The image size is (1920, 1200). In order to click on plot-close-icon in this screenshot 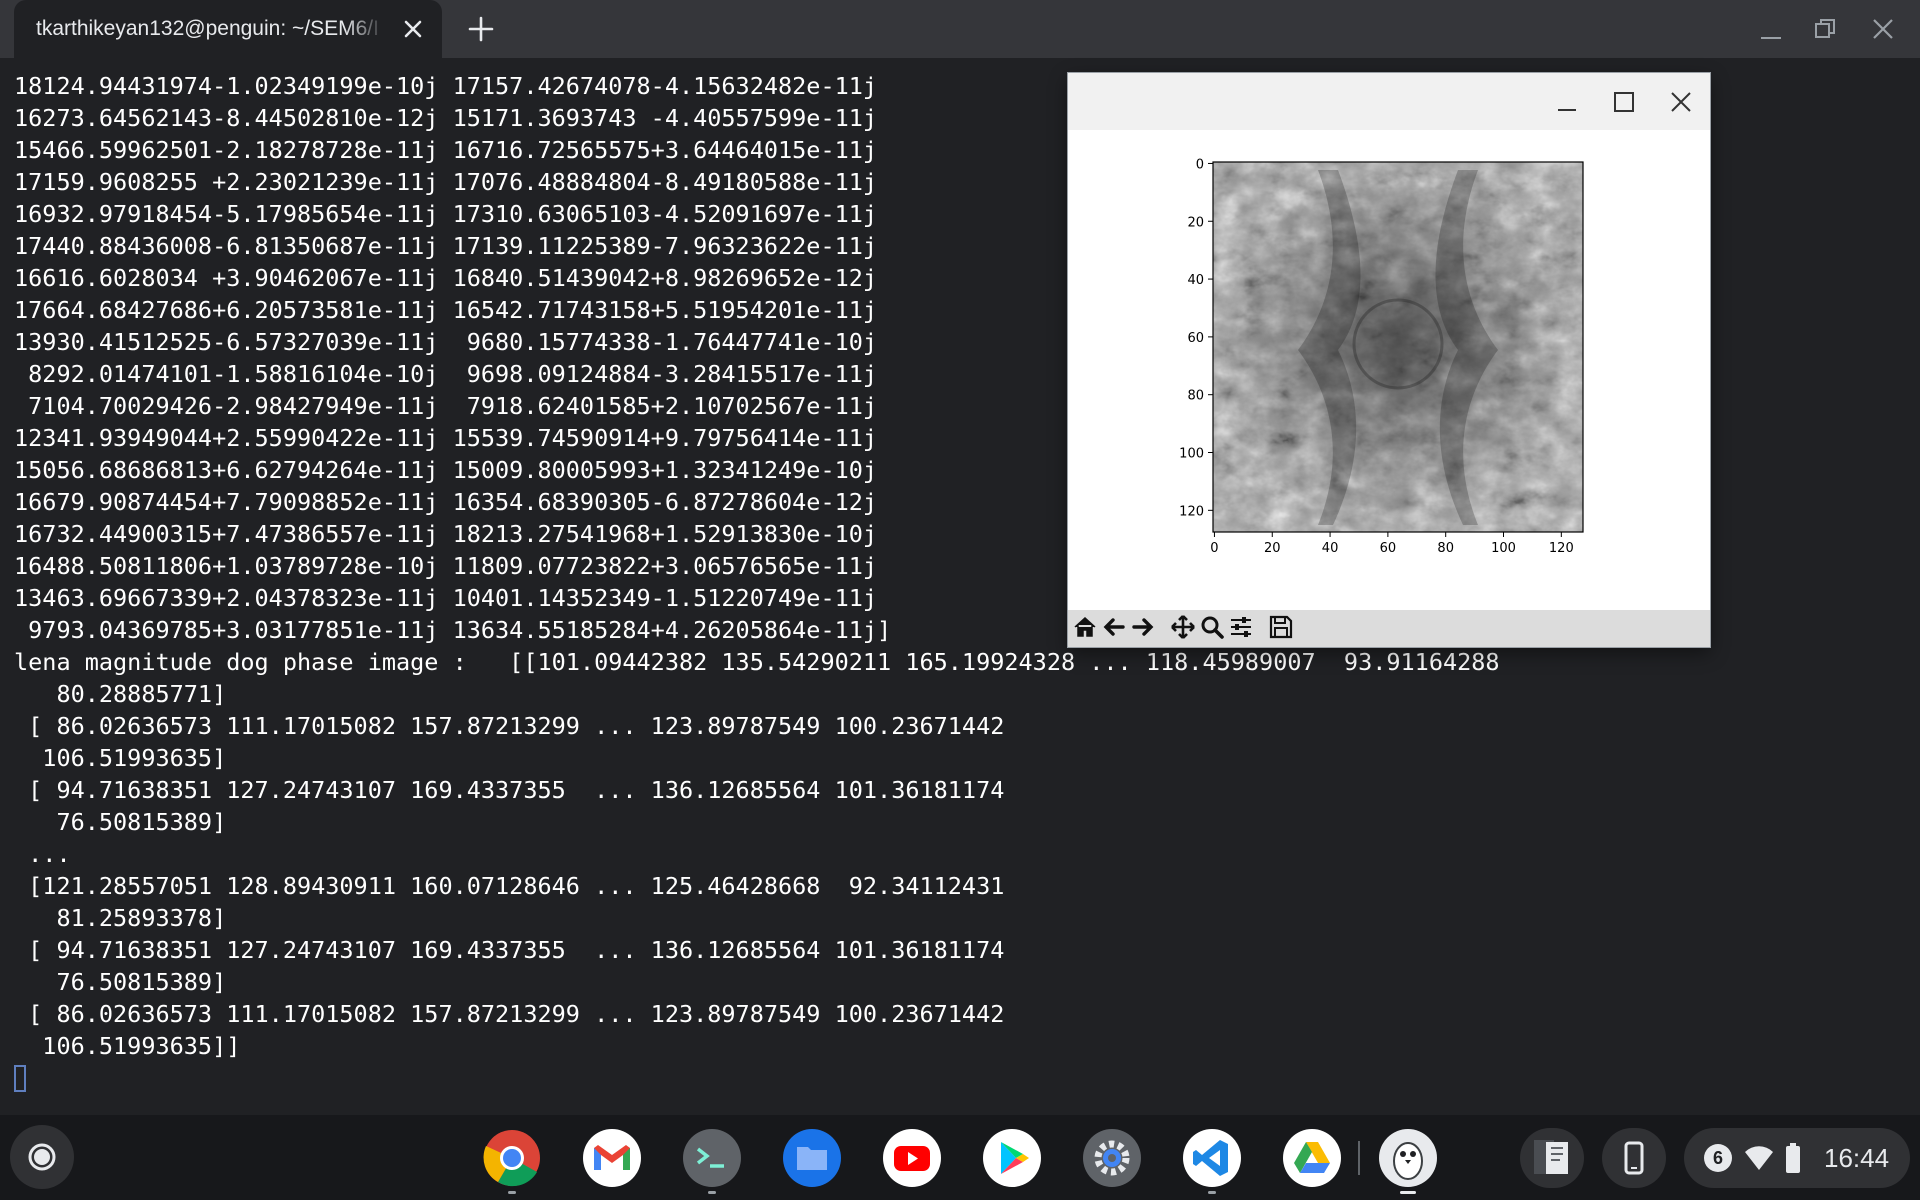, I will do `click(1681, 102)`.